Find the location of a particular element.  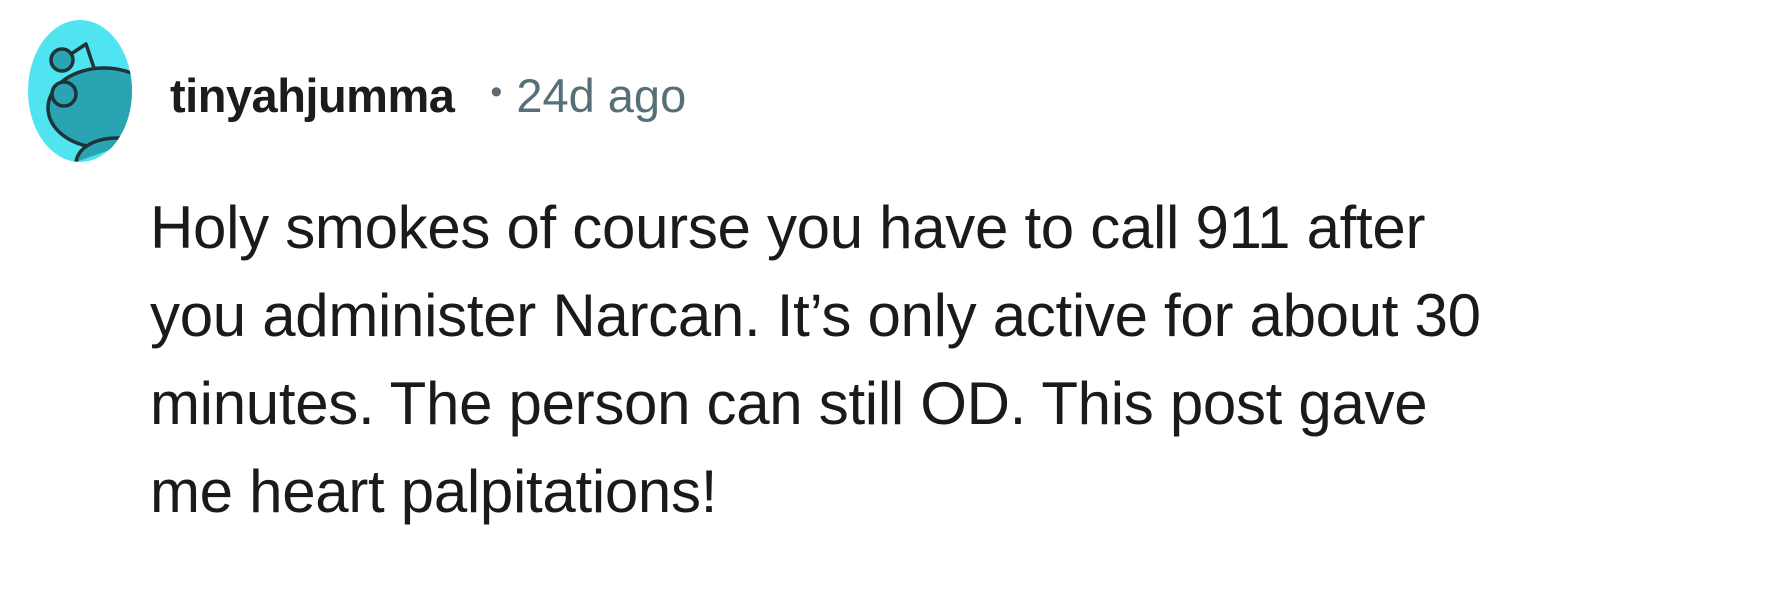

reddit-snoo-avatar-icon is located at coordinates (89, 102).